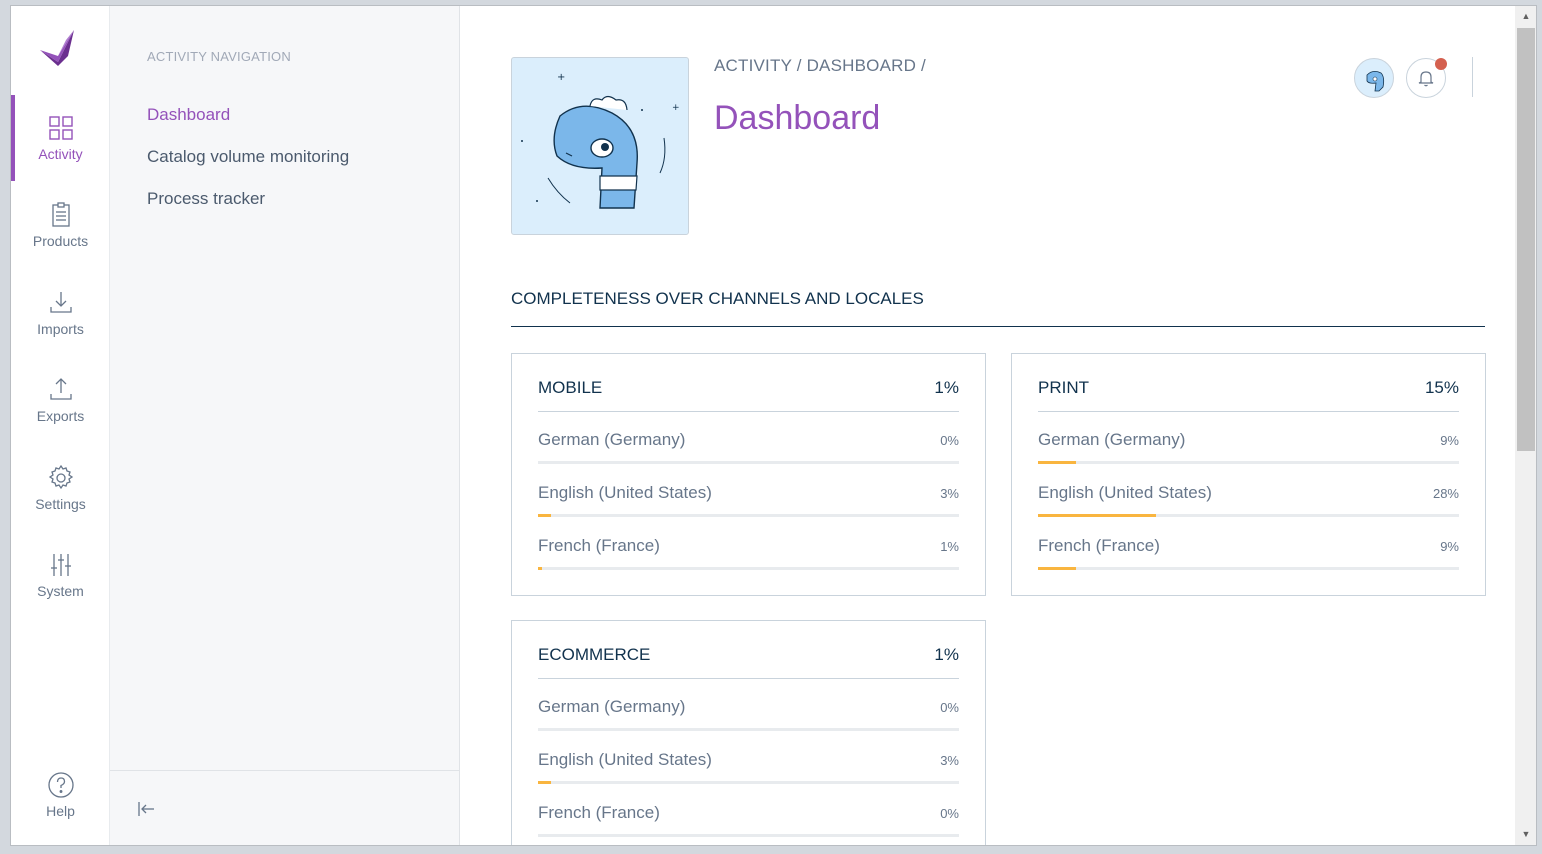 The width and height of the screenshot is (1542, 854). I want to click on locale-row: French (France) 9%, so click(1248, 544).